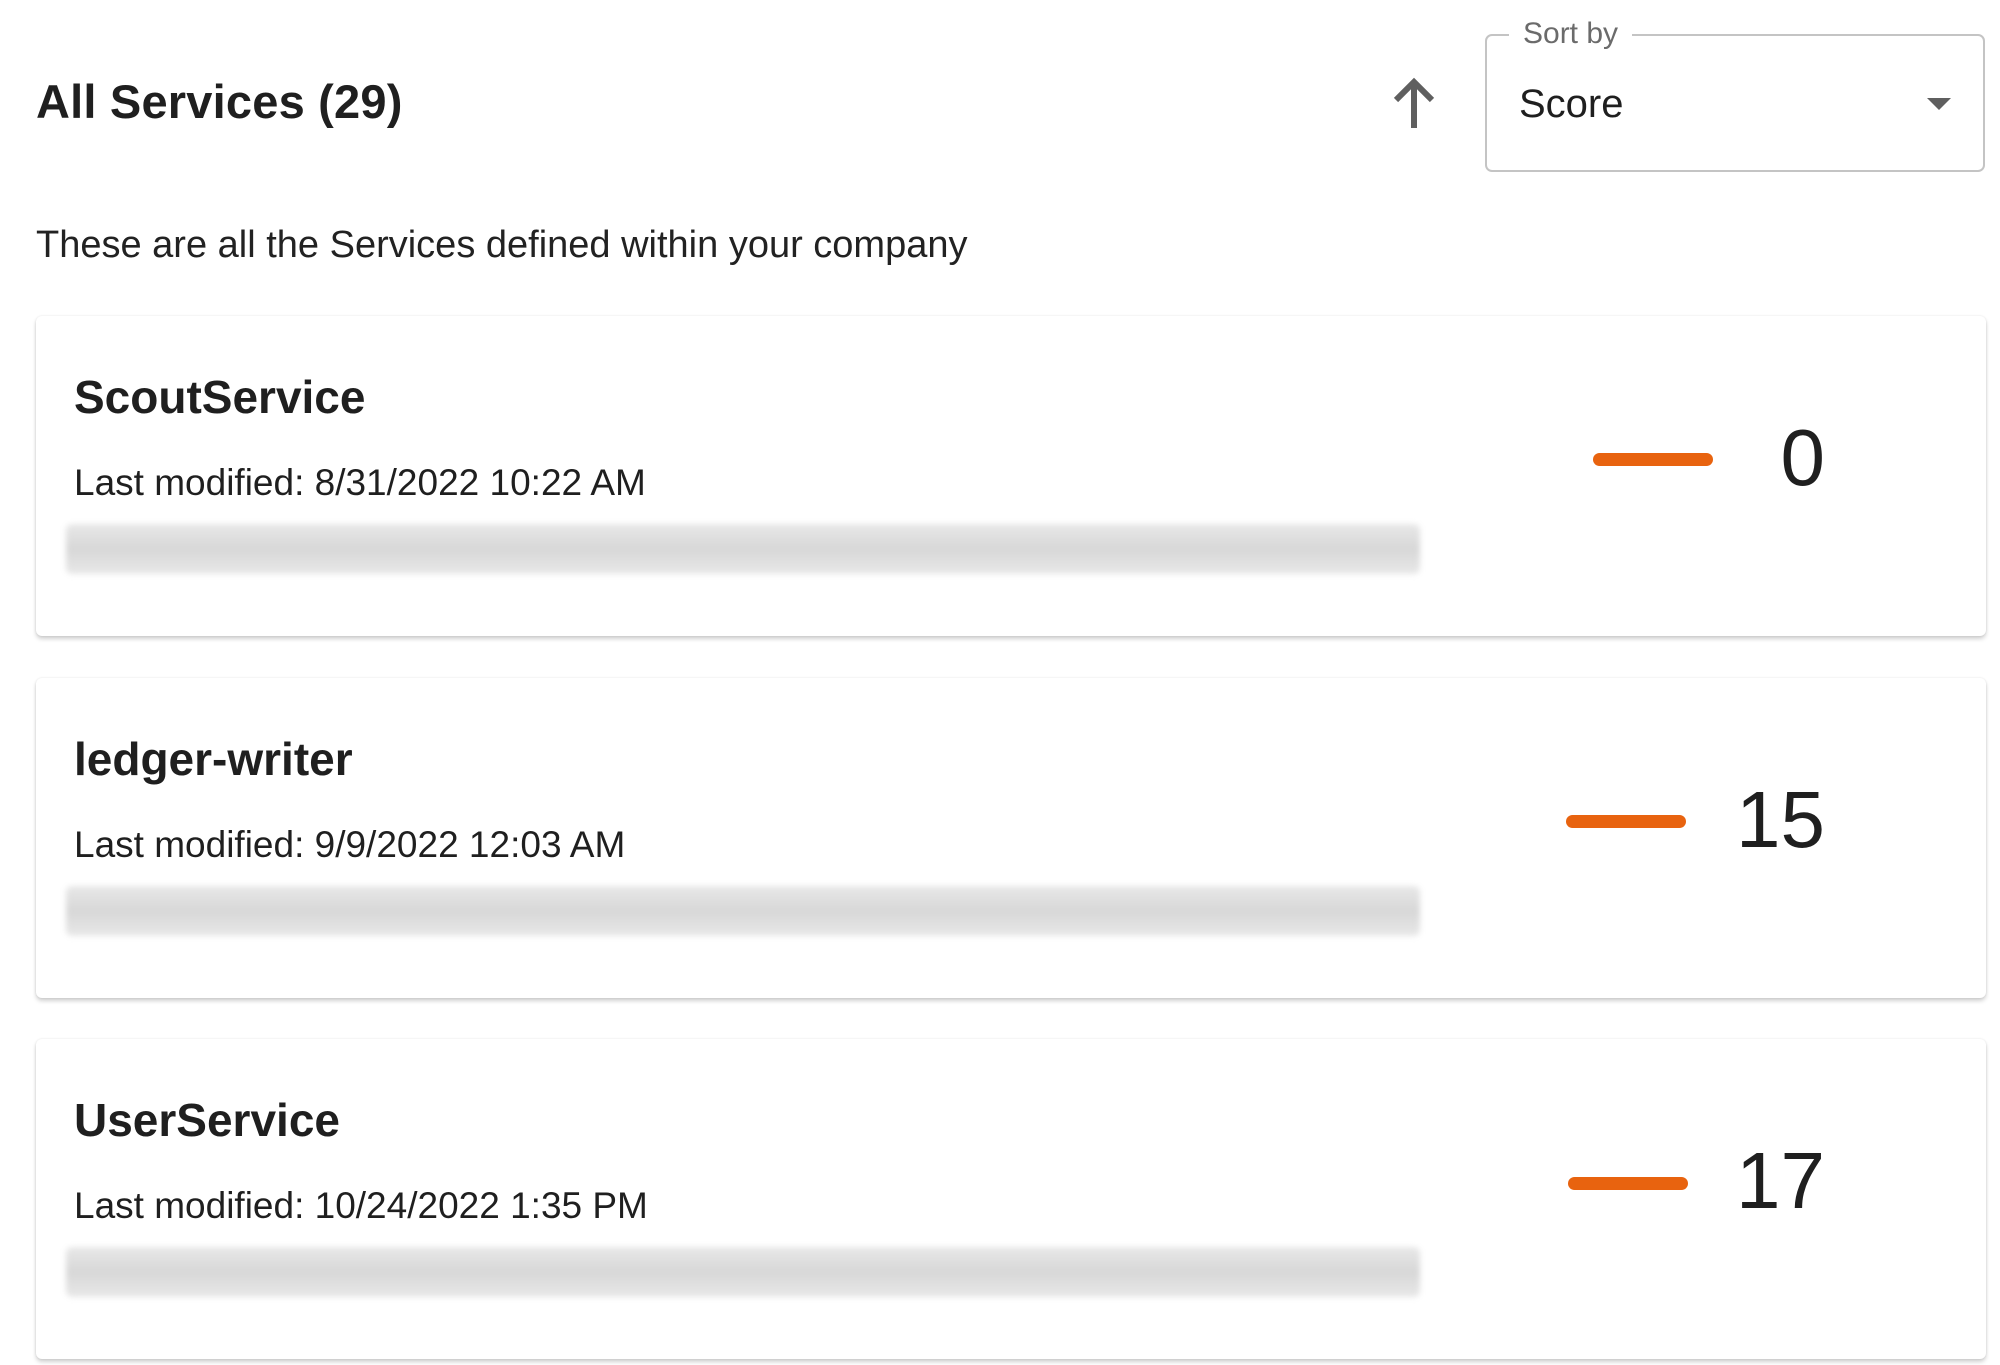 The image size is (2000, 1365). Describe the element at coordinates (213, 759) in the screenshot. I see `service-name: ledger-writer` at that location.